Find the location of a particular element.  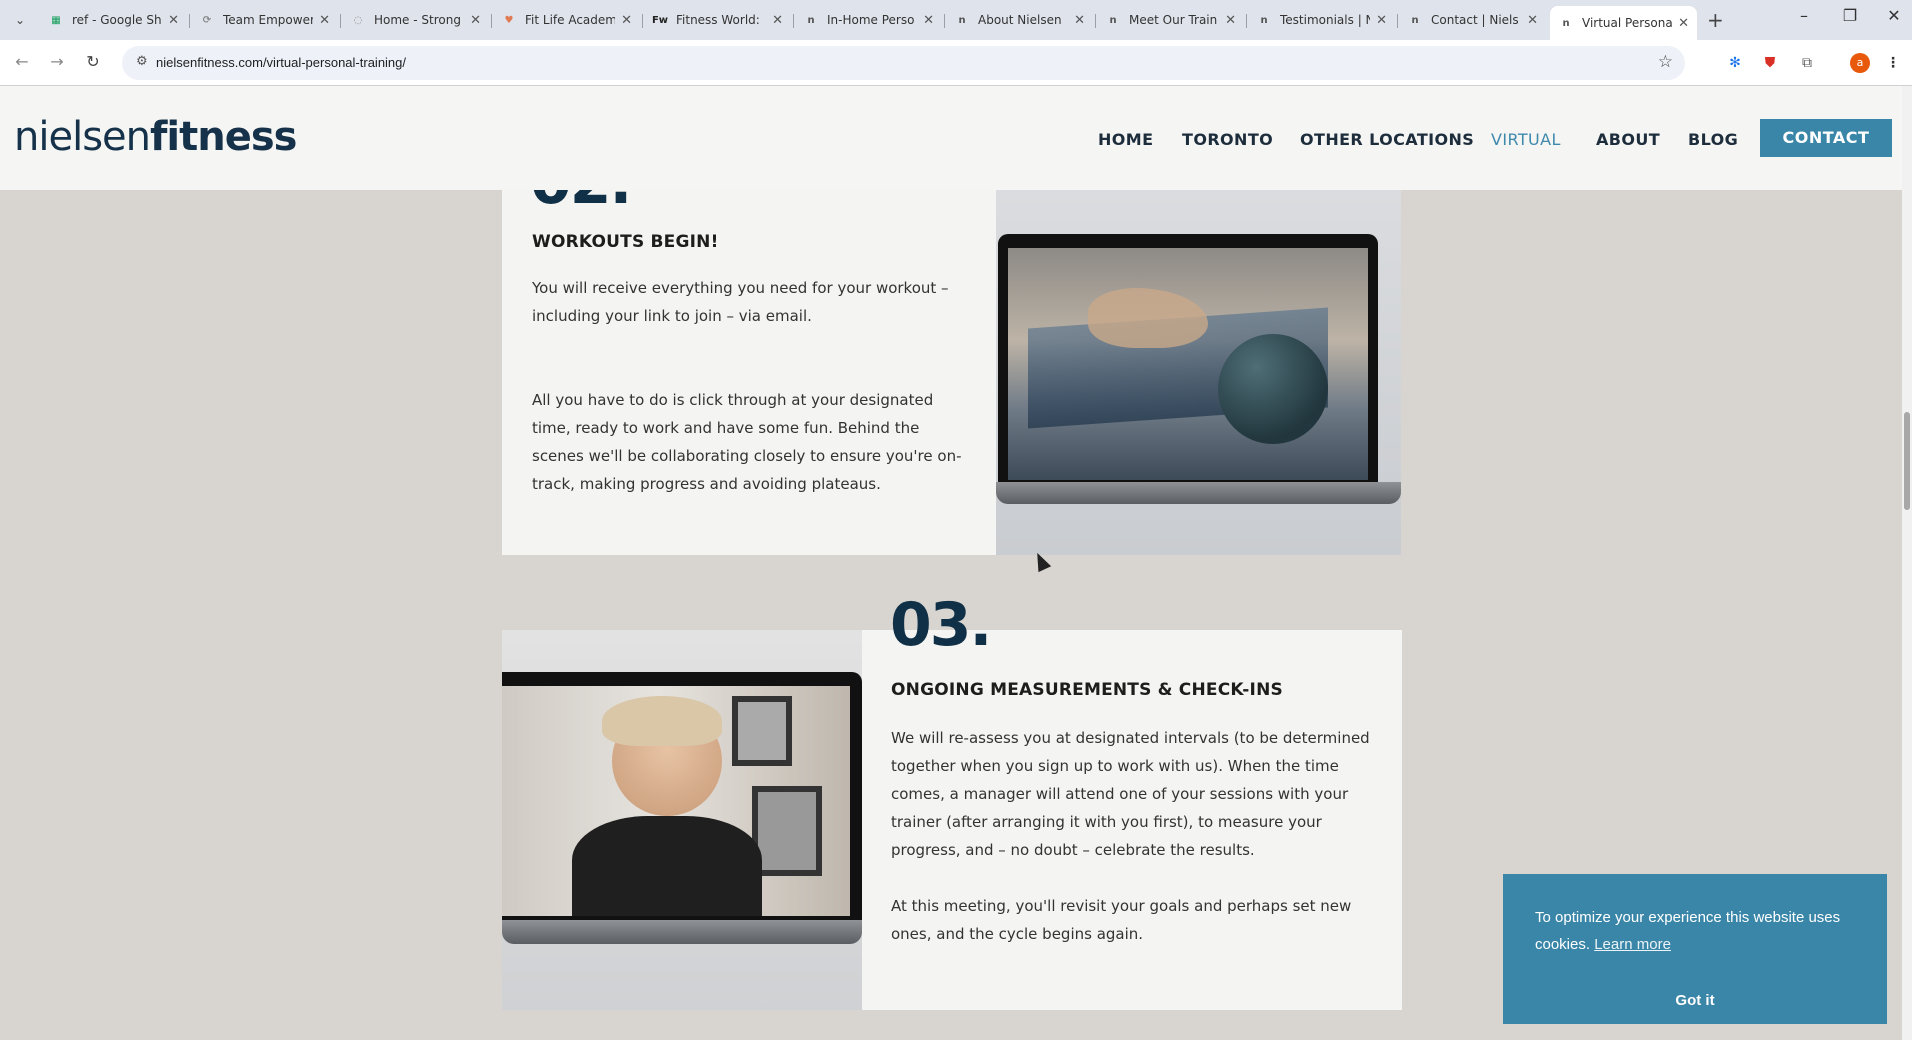

tab-title: Testimonials | N is located at coordinates (1325, 20).